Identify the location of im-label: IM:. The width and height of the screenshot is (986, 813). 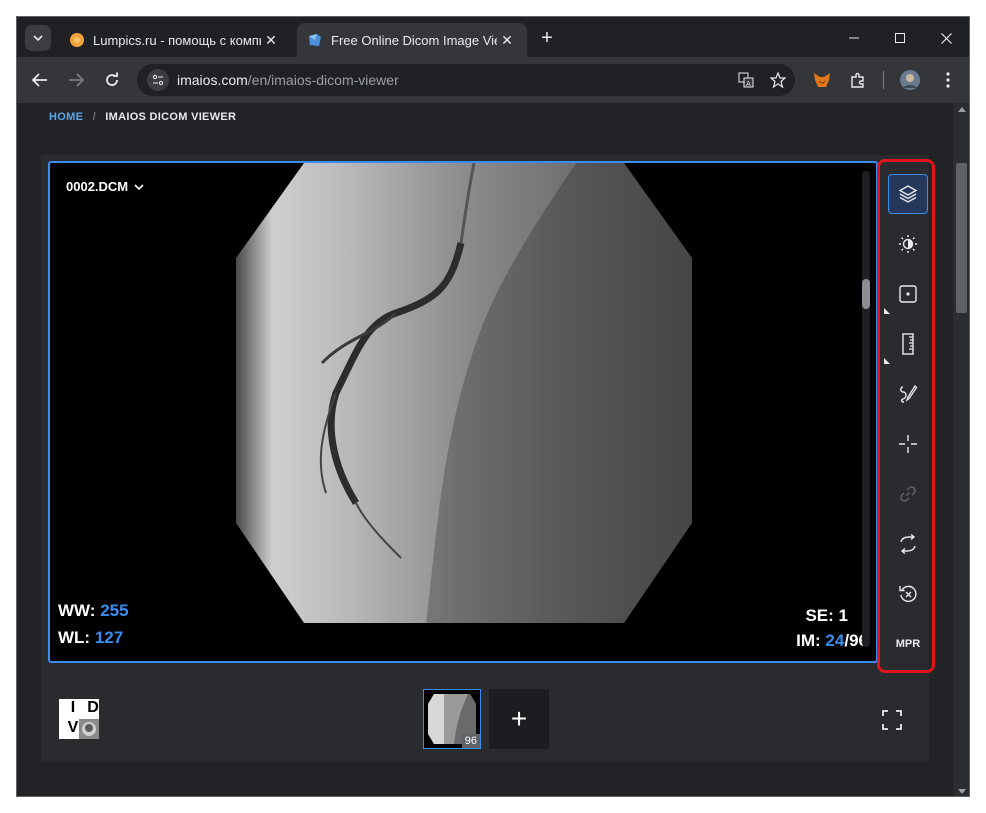
(808, 640).